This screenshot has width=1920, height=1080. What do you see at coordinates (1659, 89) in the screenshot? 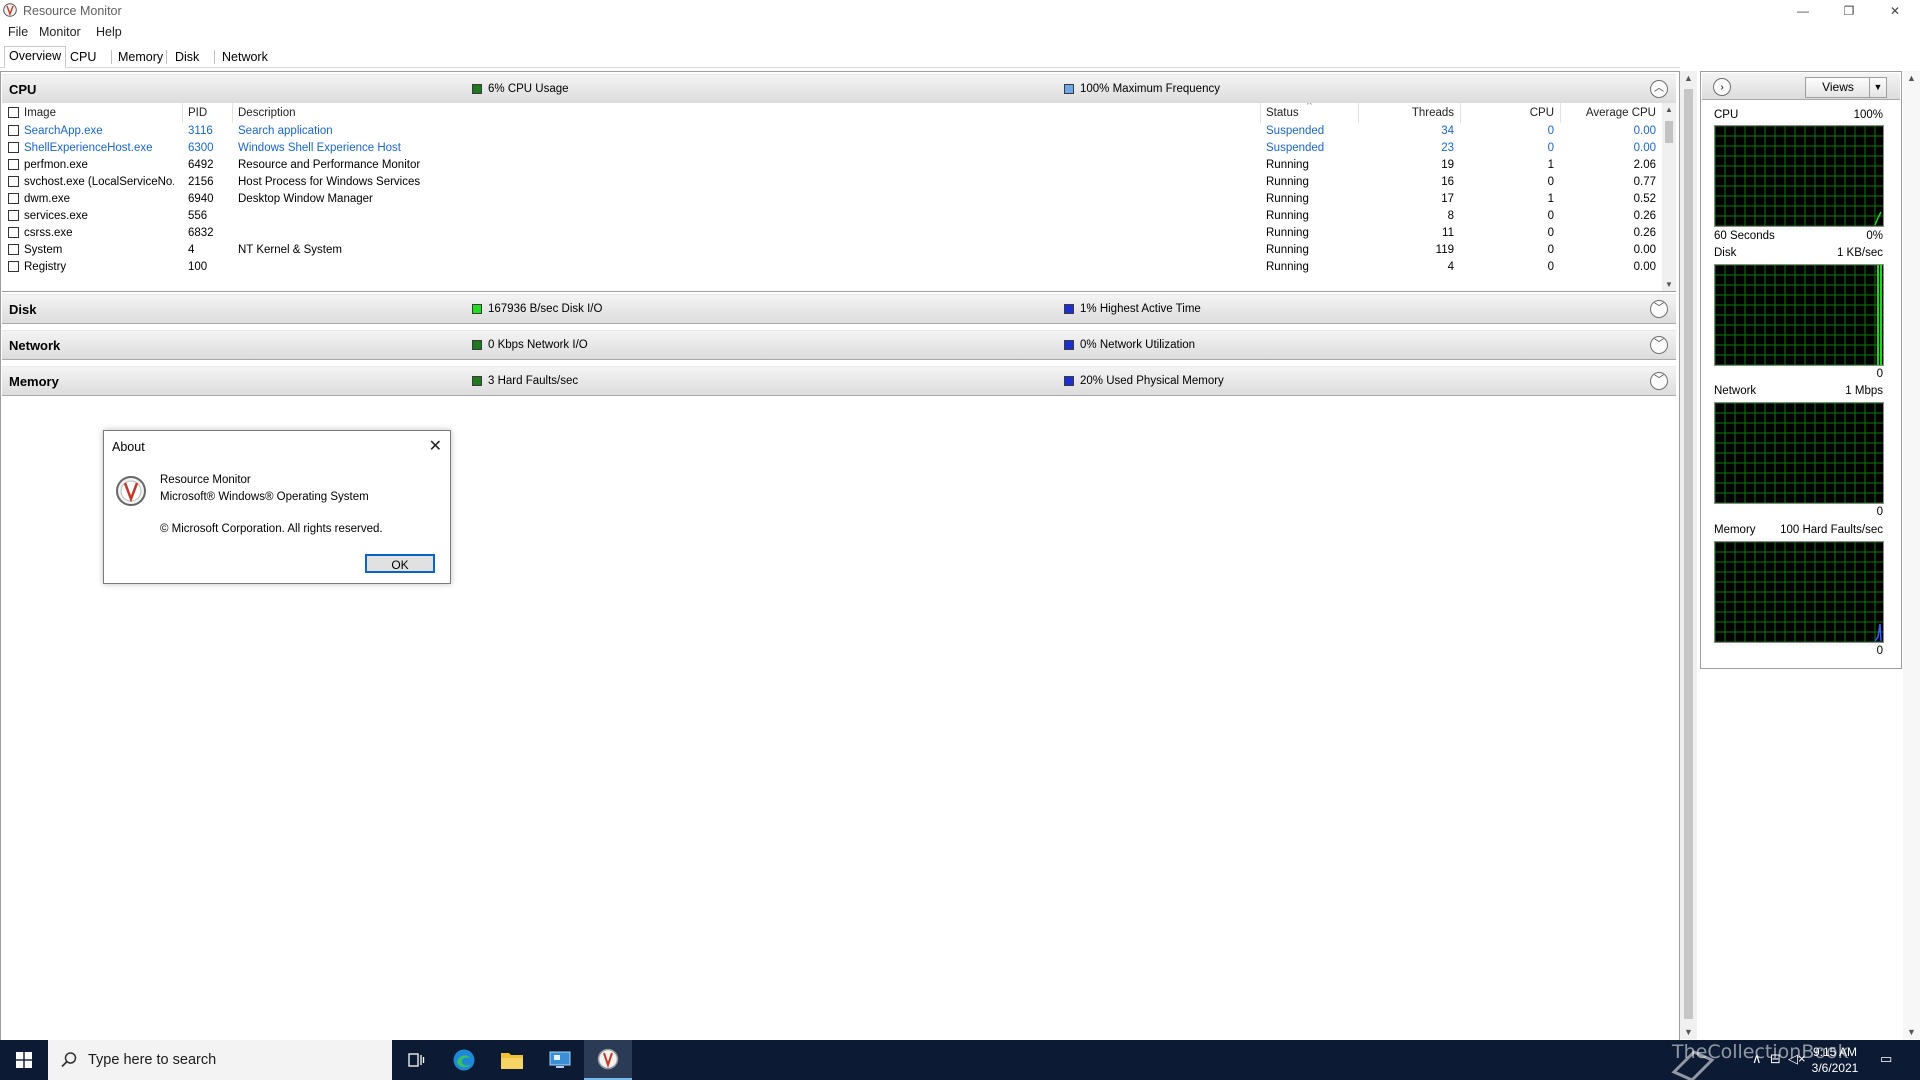
I see `collapse-icon: ︿` at bounding box center [1659, 89].